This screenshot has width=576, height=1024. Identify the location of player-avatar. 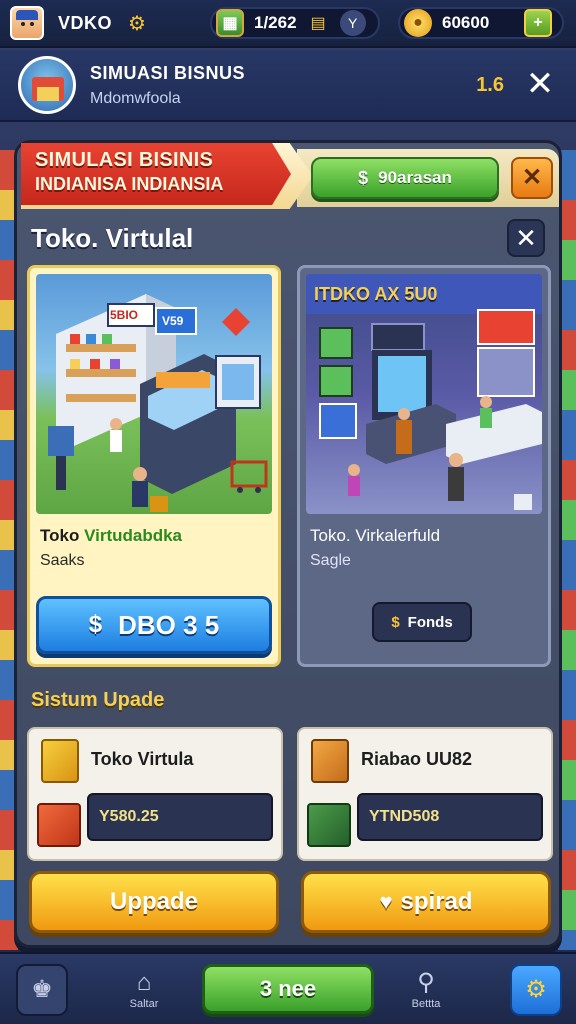
(27, 23).